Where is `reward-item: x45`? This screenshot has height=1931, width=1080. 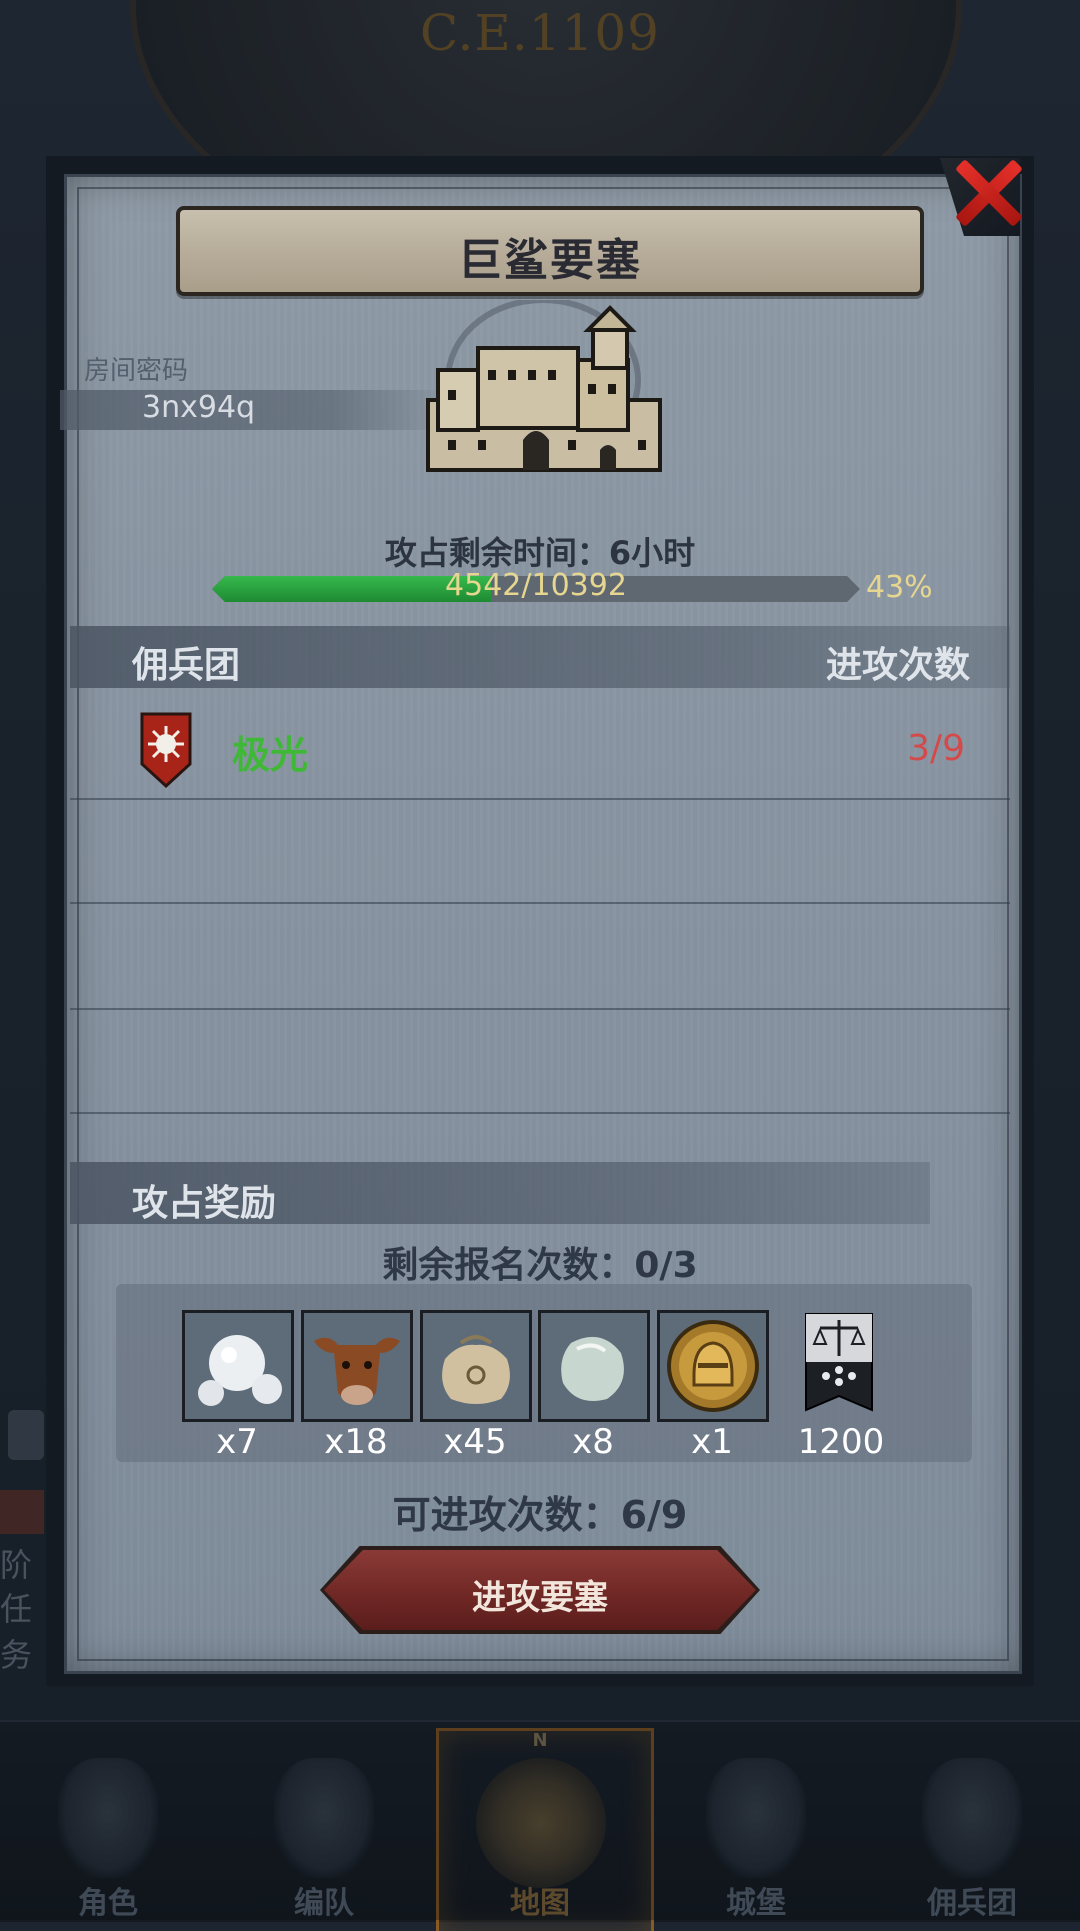
reward-item: x45 is located at coordinates (476, 1386).